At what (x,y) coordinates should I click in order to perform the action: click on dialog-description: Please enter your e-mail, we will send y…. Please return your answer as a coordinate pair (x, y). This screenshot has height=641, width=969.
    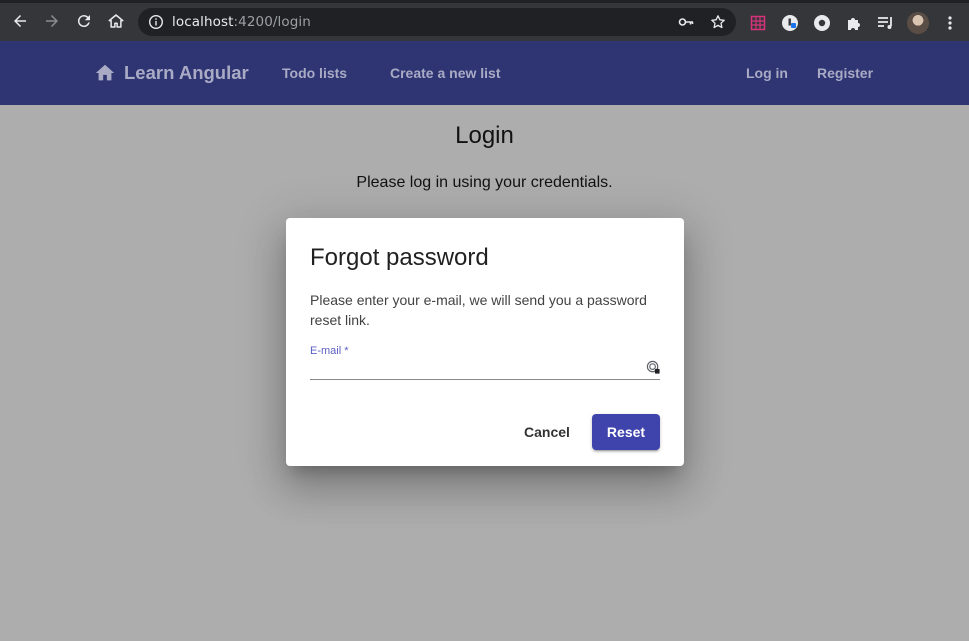
    Looking at the image, I should click on (478, 310).